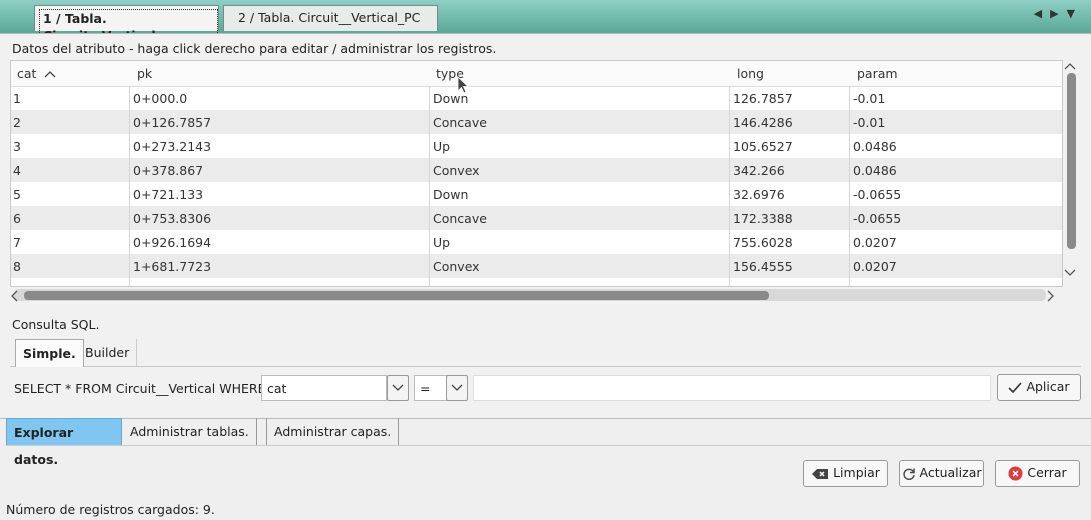 The image size is (1091, 520). Describe the element at coordinates (536, 74) in the screenshot. I see `table-header: cat pk type long param` at that location.